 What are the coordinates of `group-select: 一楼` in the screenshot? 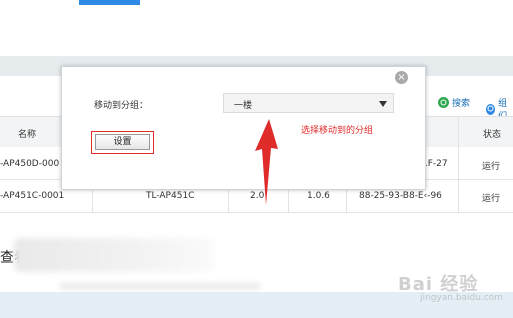 It's located at (308, 103).